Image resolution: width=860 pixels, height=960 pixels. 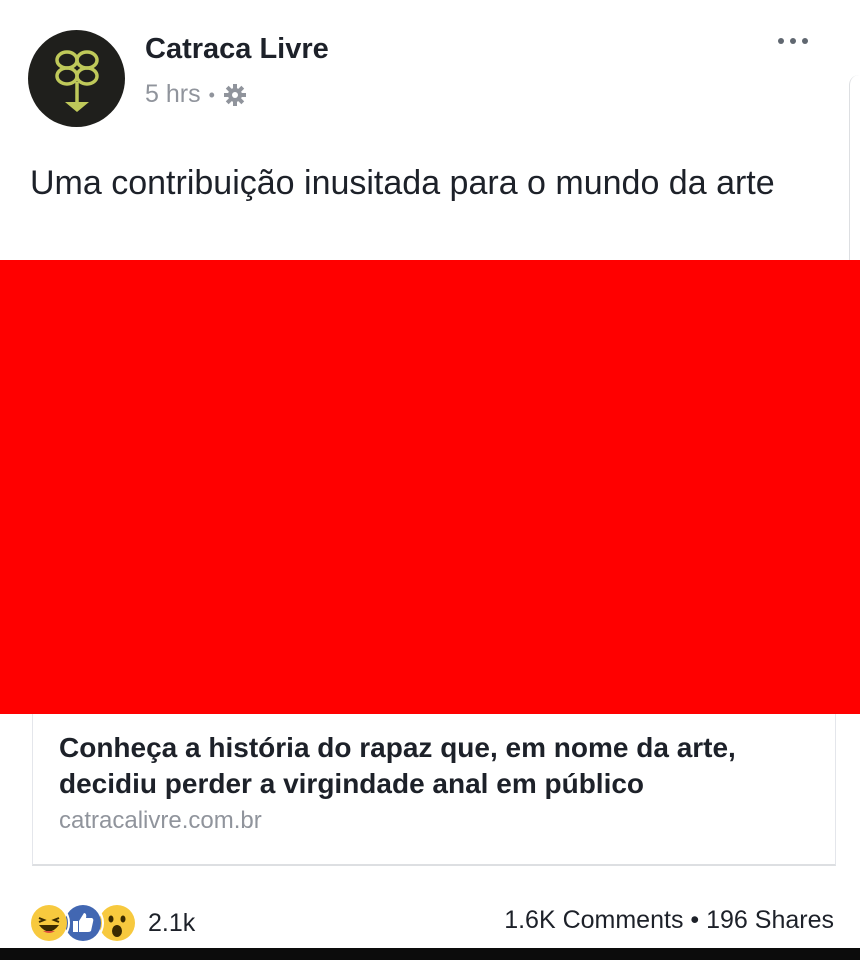 What do you see at coordinates (173, 94) in the screenshot?
I see `post-time: 5 hrs` at bounding box center [173, 94].